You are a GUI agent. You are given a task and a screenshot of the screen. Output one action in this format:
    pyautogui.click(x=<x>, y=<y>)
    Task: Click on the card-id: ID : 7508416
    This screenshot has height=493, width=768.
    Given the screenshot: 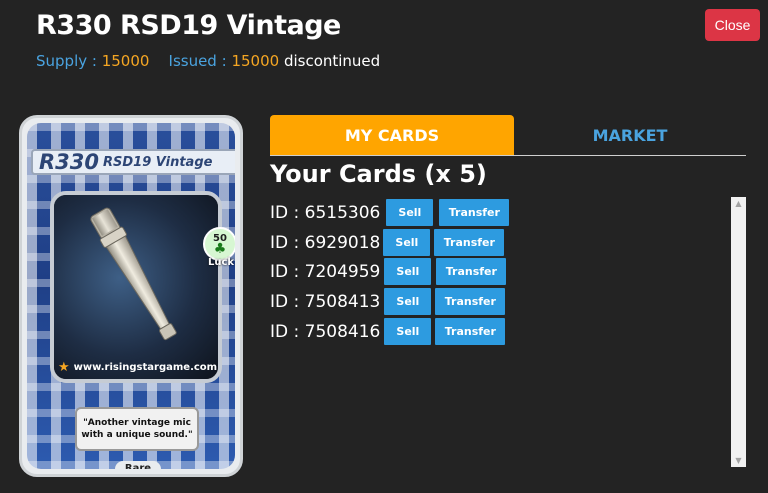 What is the action you would take?
    pyautogui.click(x=325, y=331)
    